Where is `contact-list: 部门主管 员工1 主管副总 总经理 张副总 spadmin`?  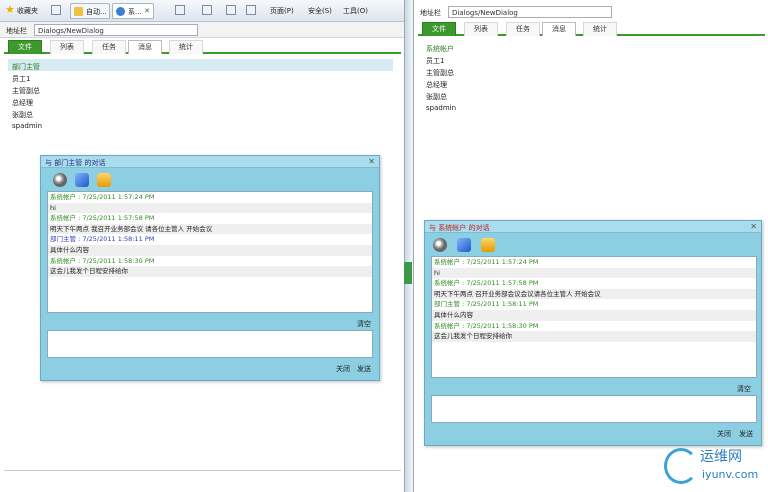
contact-list: 部门主管 员工1 主管副总 总经理 张副总 spadmin is located at coordinates (200, 95).